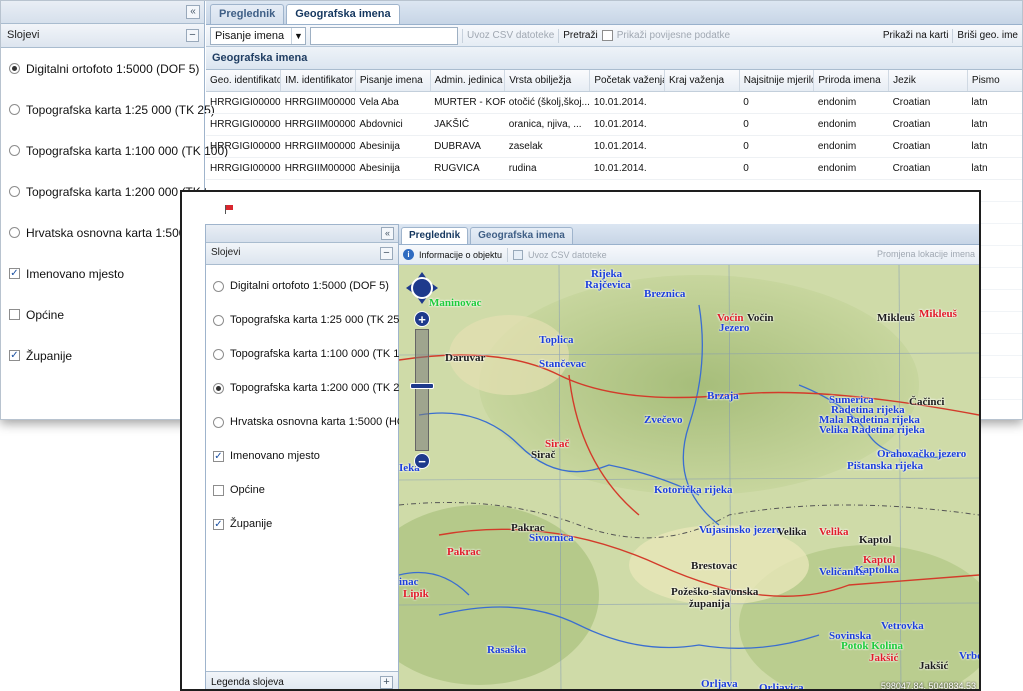 This screenshot has width=1023, height=691. Describe the element at coordinates (885, 466) in the screenshot. I see `place-label: Pištanska rijeka` at that location.